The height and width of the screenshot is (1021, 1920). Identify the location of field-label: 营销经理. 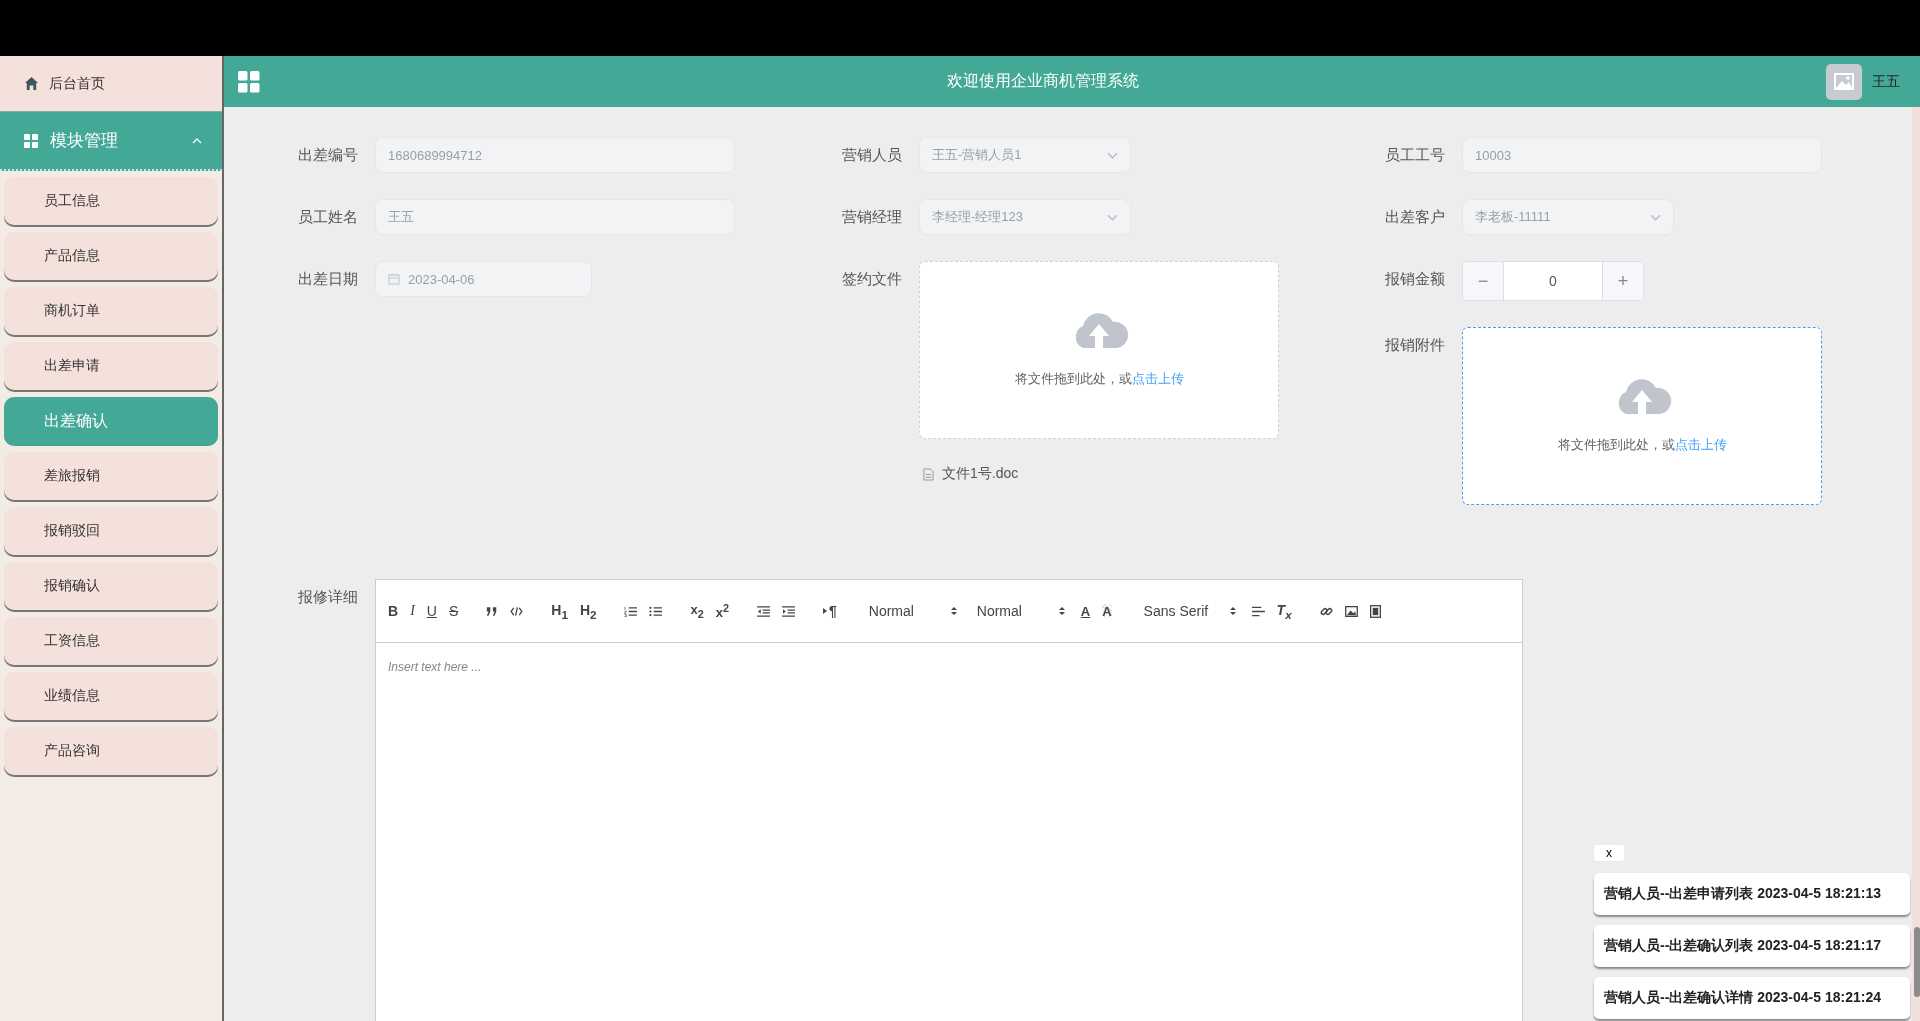
(872, 217).